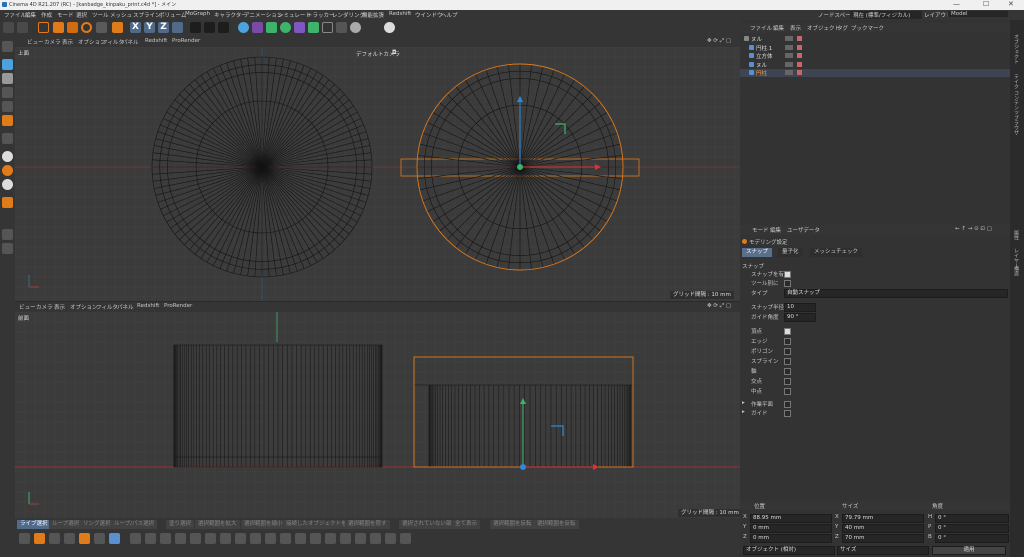 This screenshot has height=557, width=1024. I want to click on guide-angle-input: 90 °, so click(800, 317).